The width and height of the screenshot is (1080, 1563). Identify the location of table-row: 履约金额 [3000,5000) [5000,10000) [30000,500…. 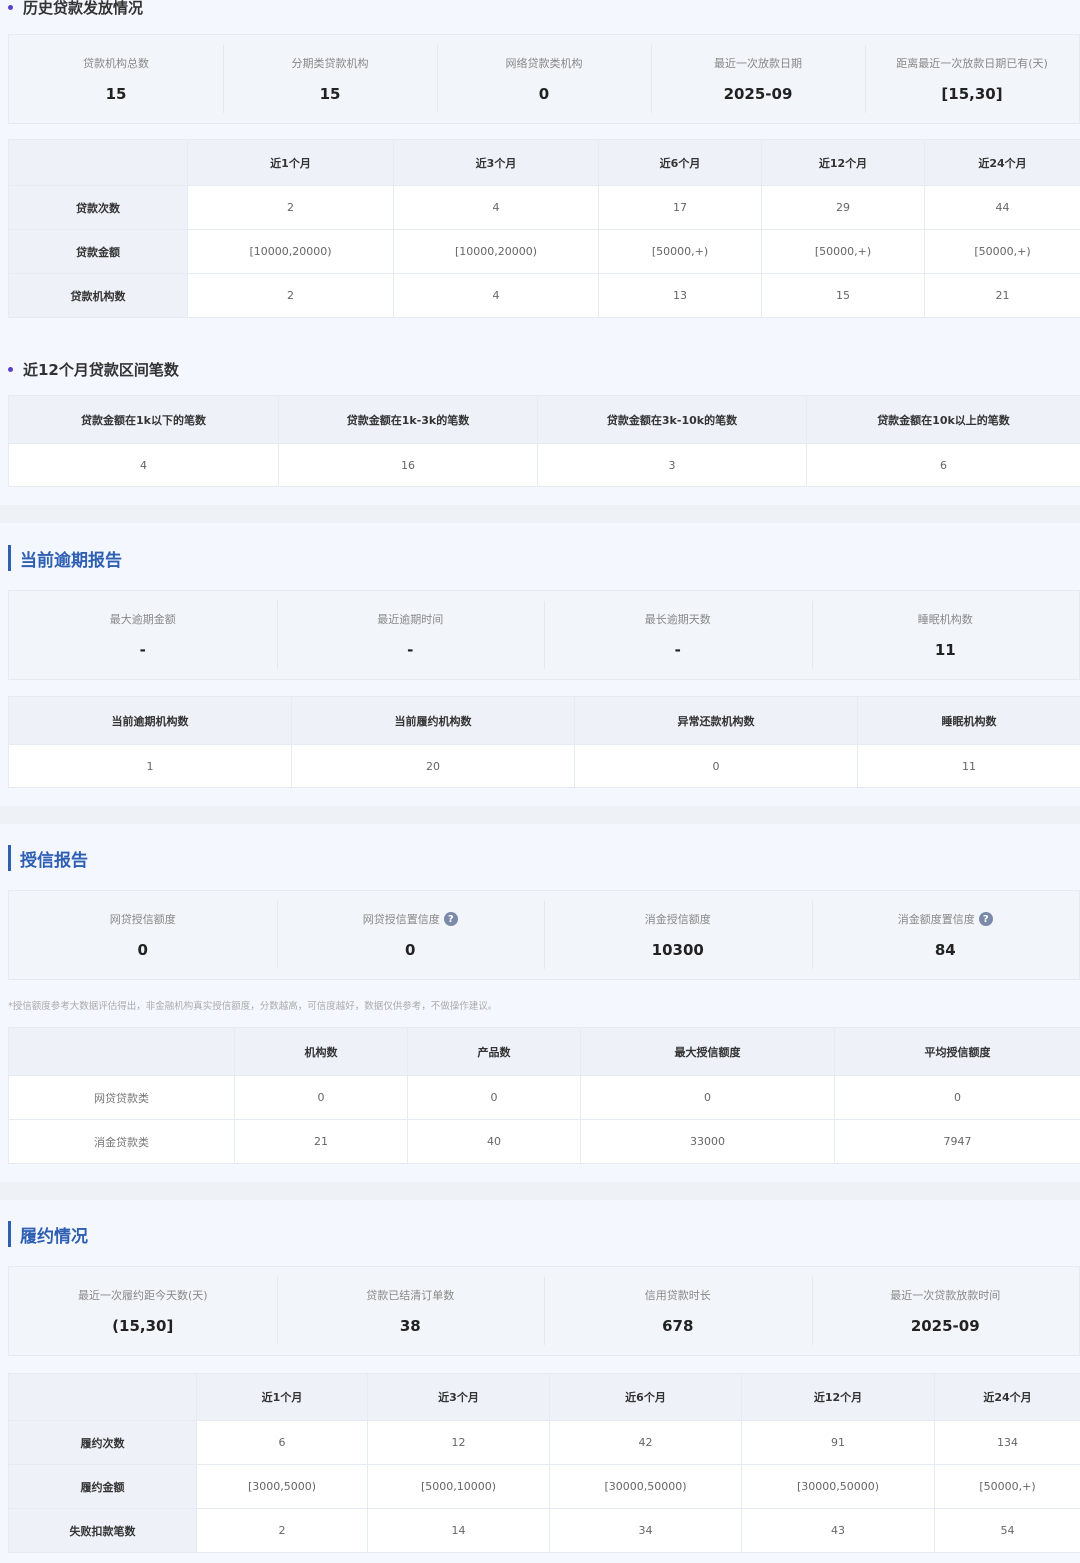
(544, 1486).